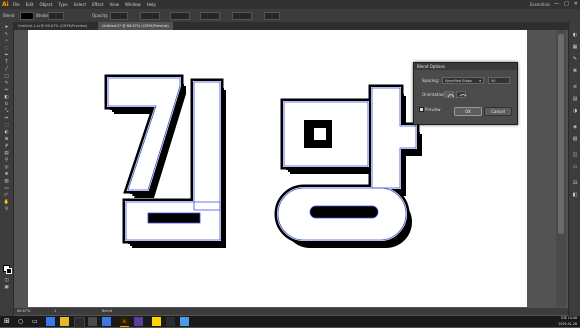  I want to click on width-tool-icon: ⇔, so click(6, 118).